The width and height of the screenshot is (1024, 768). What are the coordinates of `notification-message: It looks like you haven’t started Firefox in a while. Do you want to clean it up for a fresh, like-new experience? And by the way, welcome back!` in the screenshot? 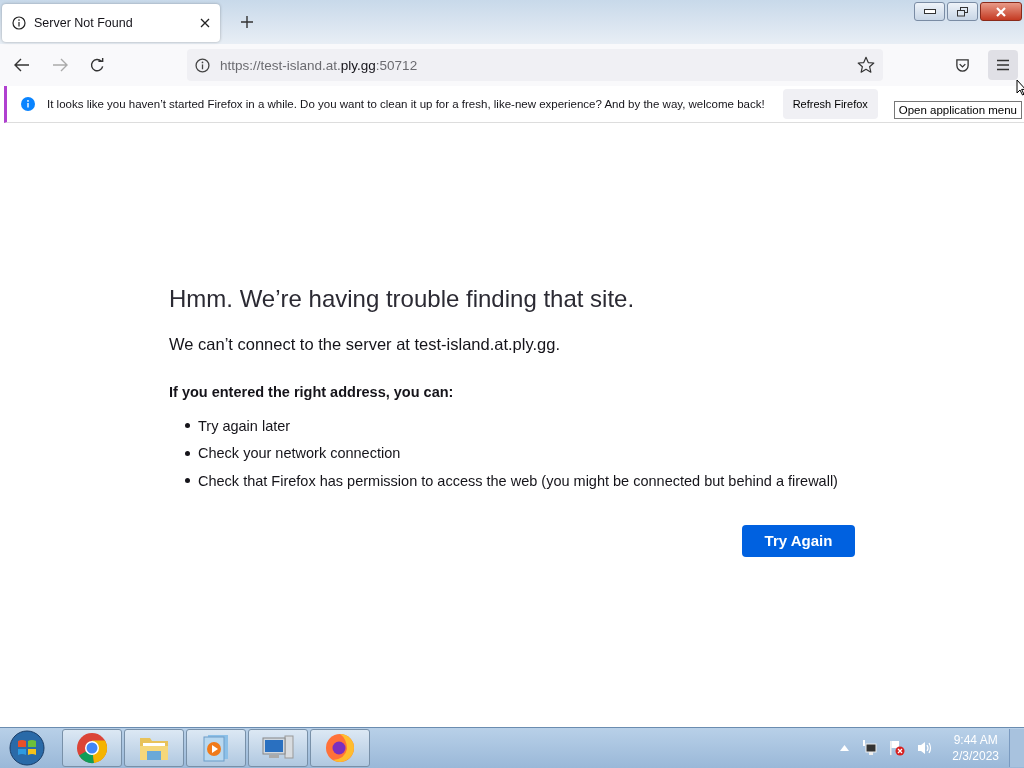 It's located at (406, 104).